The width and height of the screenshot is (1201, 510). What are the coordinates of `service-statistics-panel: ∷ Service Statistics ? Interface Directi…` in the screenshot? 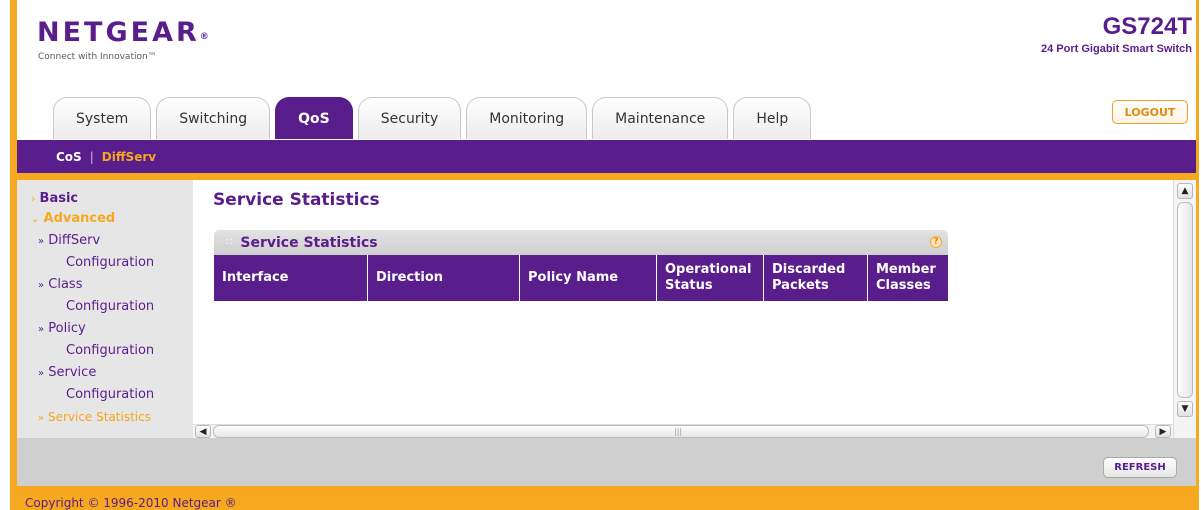 It's located at (581, 265).